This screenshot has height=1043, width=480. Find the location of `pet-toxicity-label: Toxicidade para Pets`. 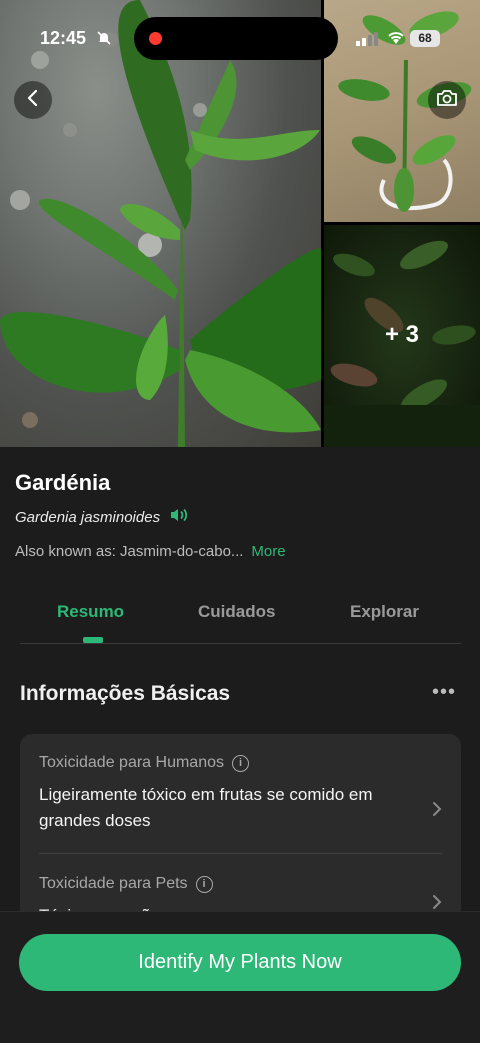

pet-toxicity-label: Toxicidade para Pets is located at coordinates (113, 883).